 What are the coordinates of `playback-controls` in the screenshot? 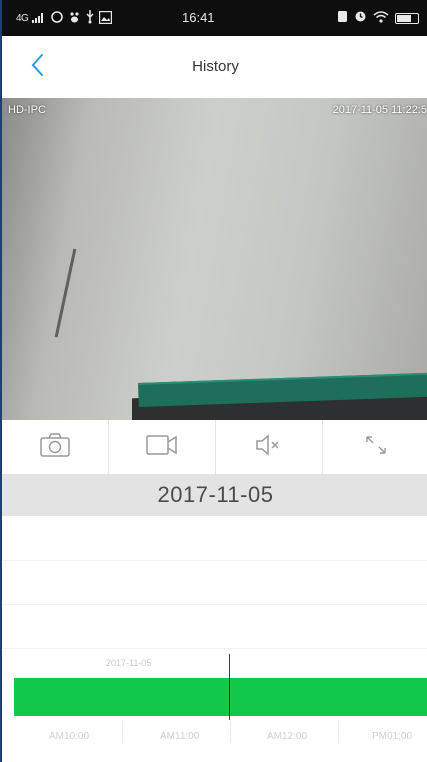 It's located at (214, 447).